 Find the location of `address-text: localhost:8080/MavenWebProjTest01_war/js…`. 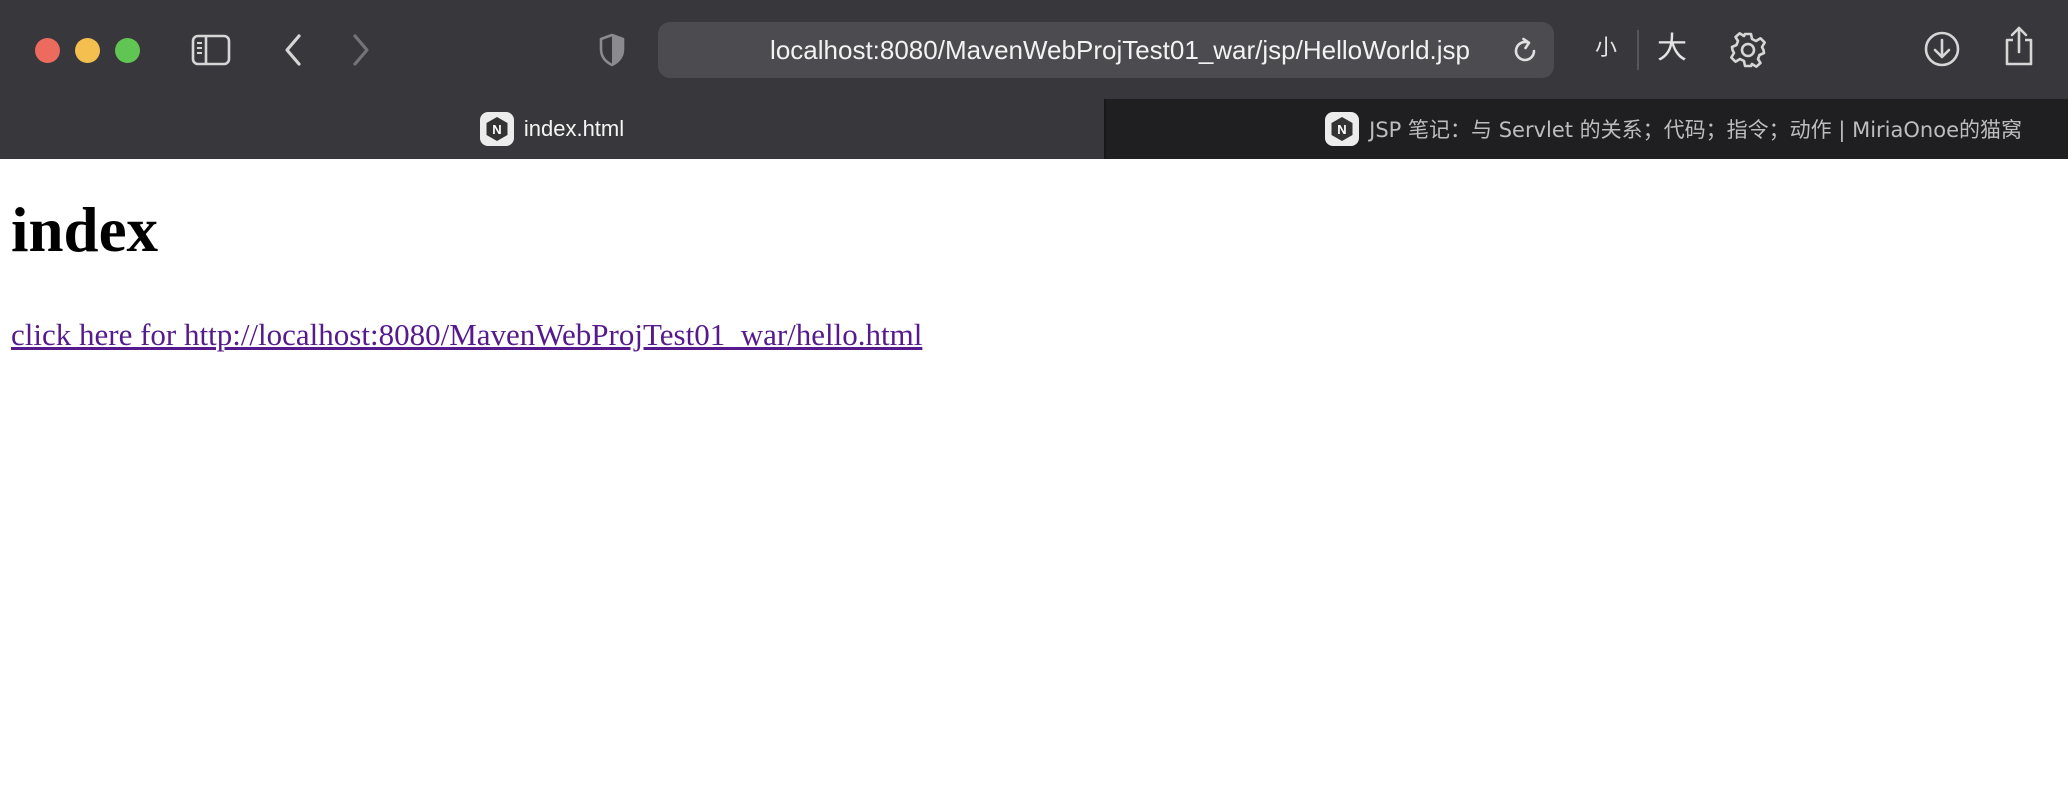

address-text: localhost:8080/MavenWebProjTest01_war/js… is located at coordinates (1076, 50).